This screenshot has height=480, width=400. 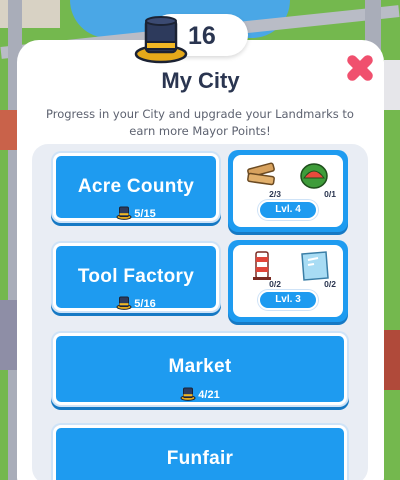 I want to click on landmark-level-card-tool-factory: 0/2 0/2 Lvl. 3, so click(x=288, y=281).